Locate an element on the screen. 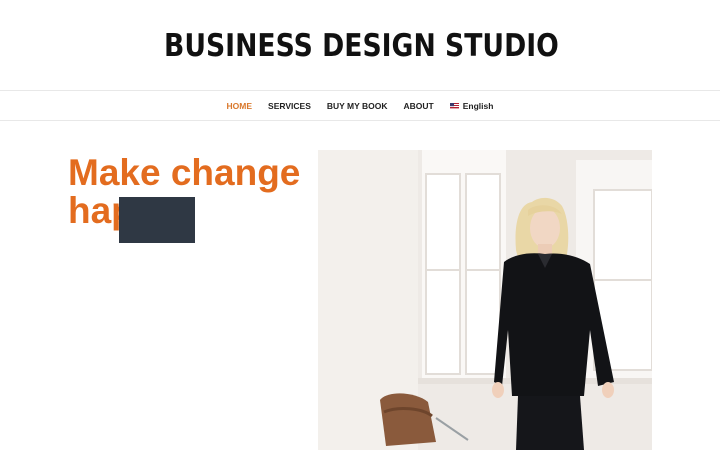  language-label: English is located at coordinates (478, 105).